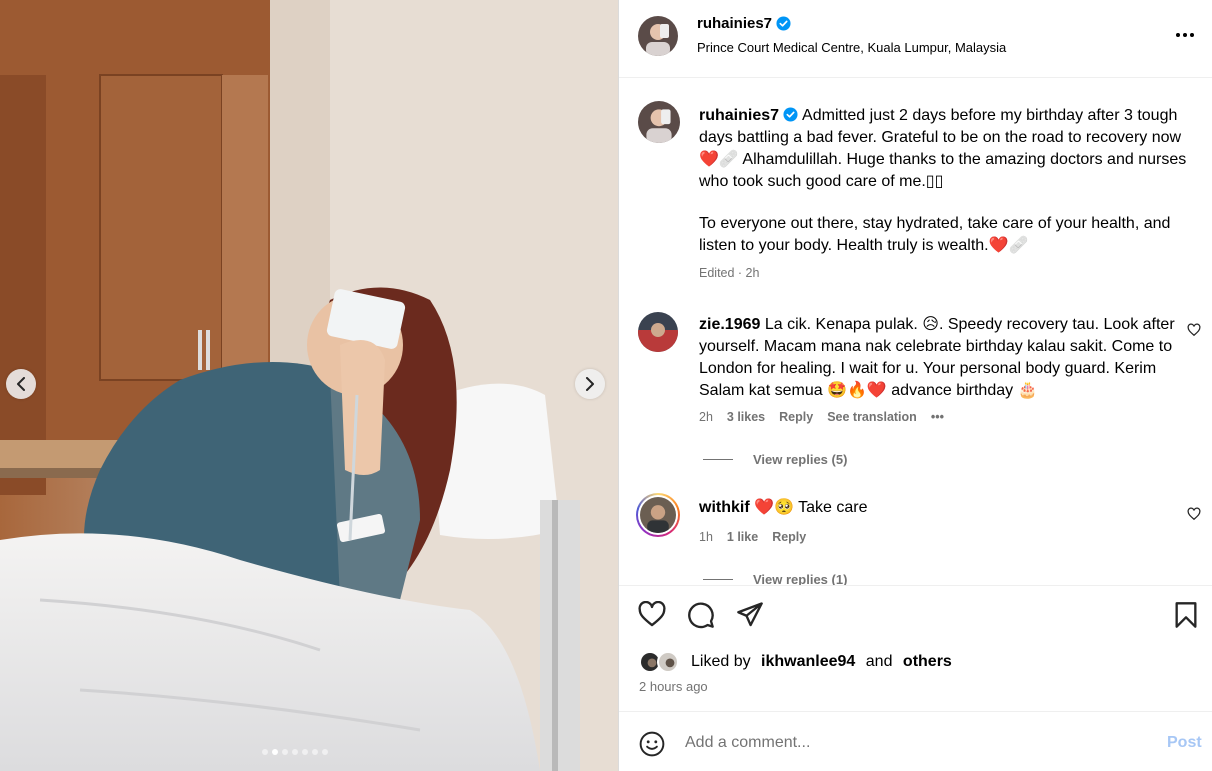 This screenshot has height=771, width=1212. Describe the element at coordinates (1184, 743) in the screenshot. I see `post-comment-button: Post` at that location.